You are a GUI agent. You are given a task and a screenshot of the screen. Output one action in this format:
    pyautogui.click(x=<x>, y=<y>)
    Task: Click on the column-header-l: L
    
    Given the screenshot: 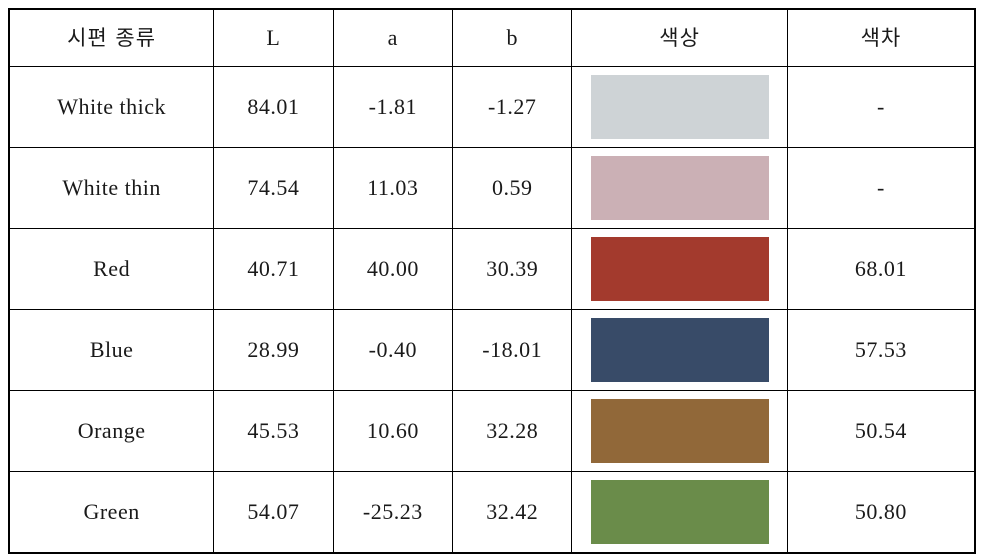 What is the action you would take?
    pyautogui.click(x=273, y=37)
    